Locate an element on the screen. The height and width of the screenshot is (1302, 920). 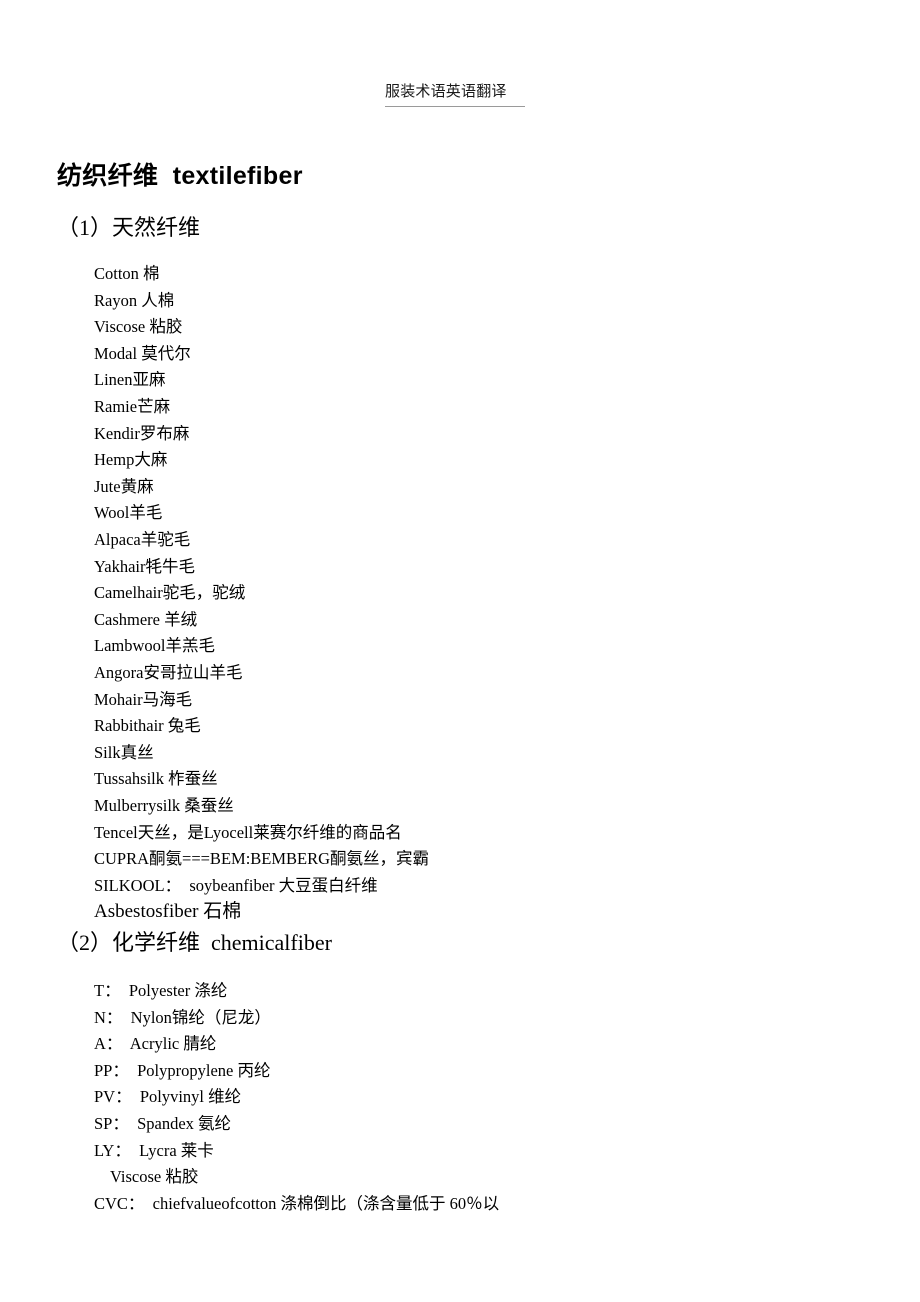
list-item: Angora安哥拉山羊毛 is located at coordinates (168, 672).